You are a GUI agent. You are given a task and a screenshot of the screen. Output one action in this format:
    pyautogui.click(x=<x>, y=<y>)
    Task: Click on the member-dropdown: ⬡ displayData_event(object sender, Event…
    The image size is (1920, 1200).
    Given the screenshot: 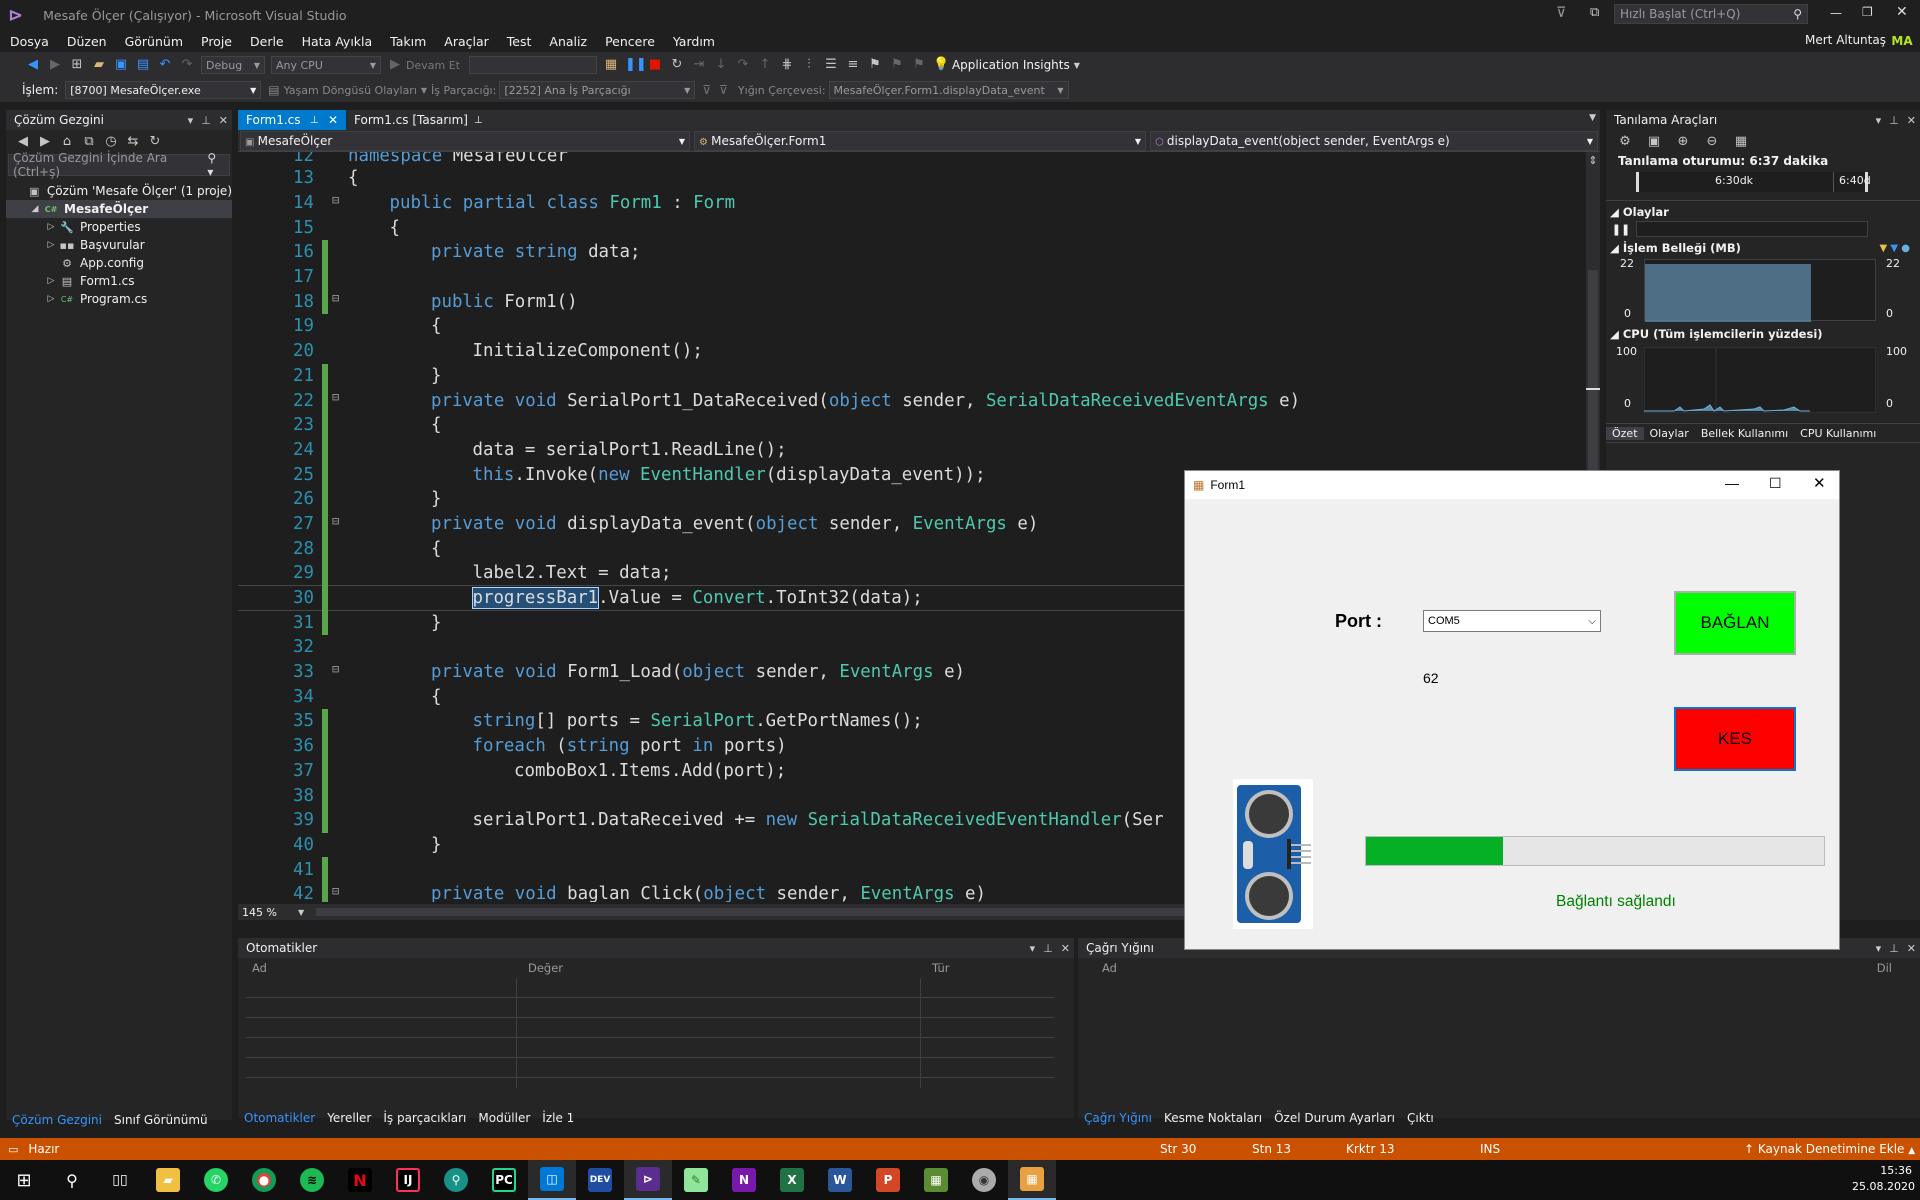 What is the action you would take?
    pyautogui.click(x=1374, y=141)
    